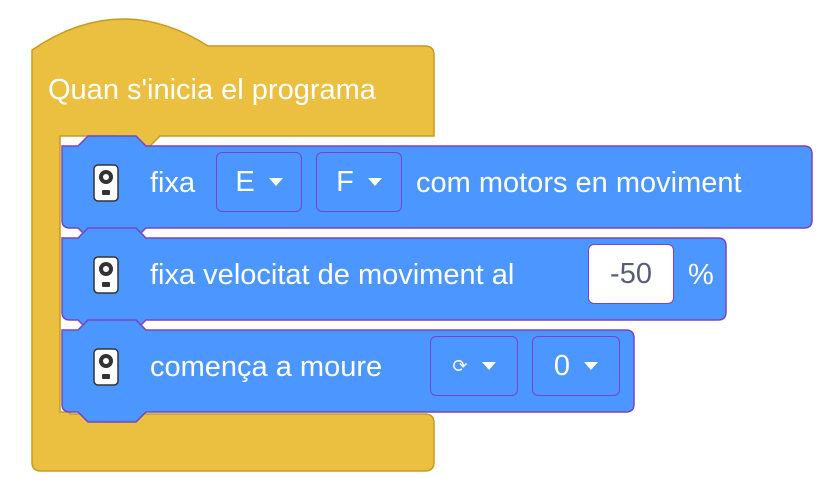 This screenshot has height=492, width=828. I want to click on set-motors-suffix: com motors en moviment, so click(579, 183).